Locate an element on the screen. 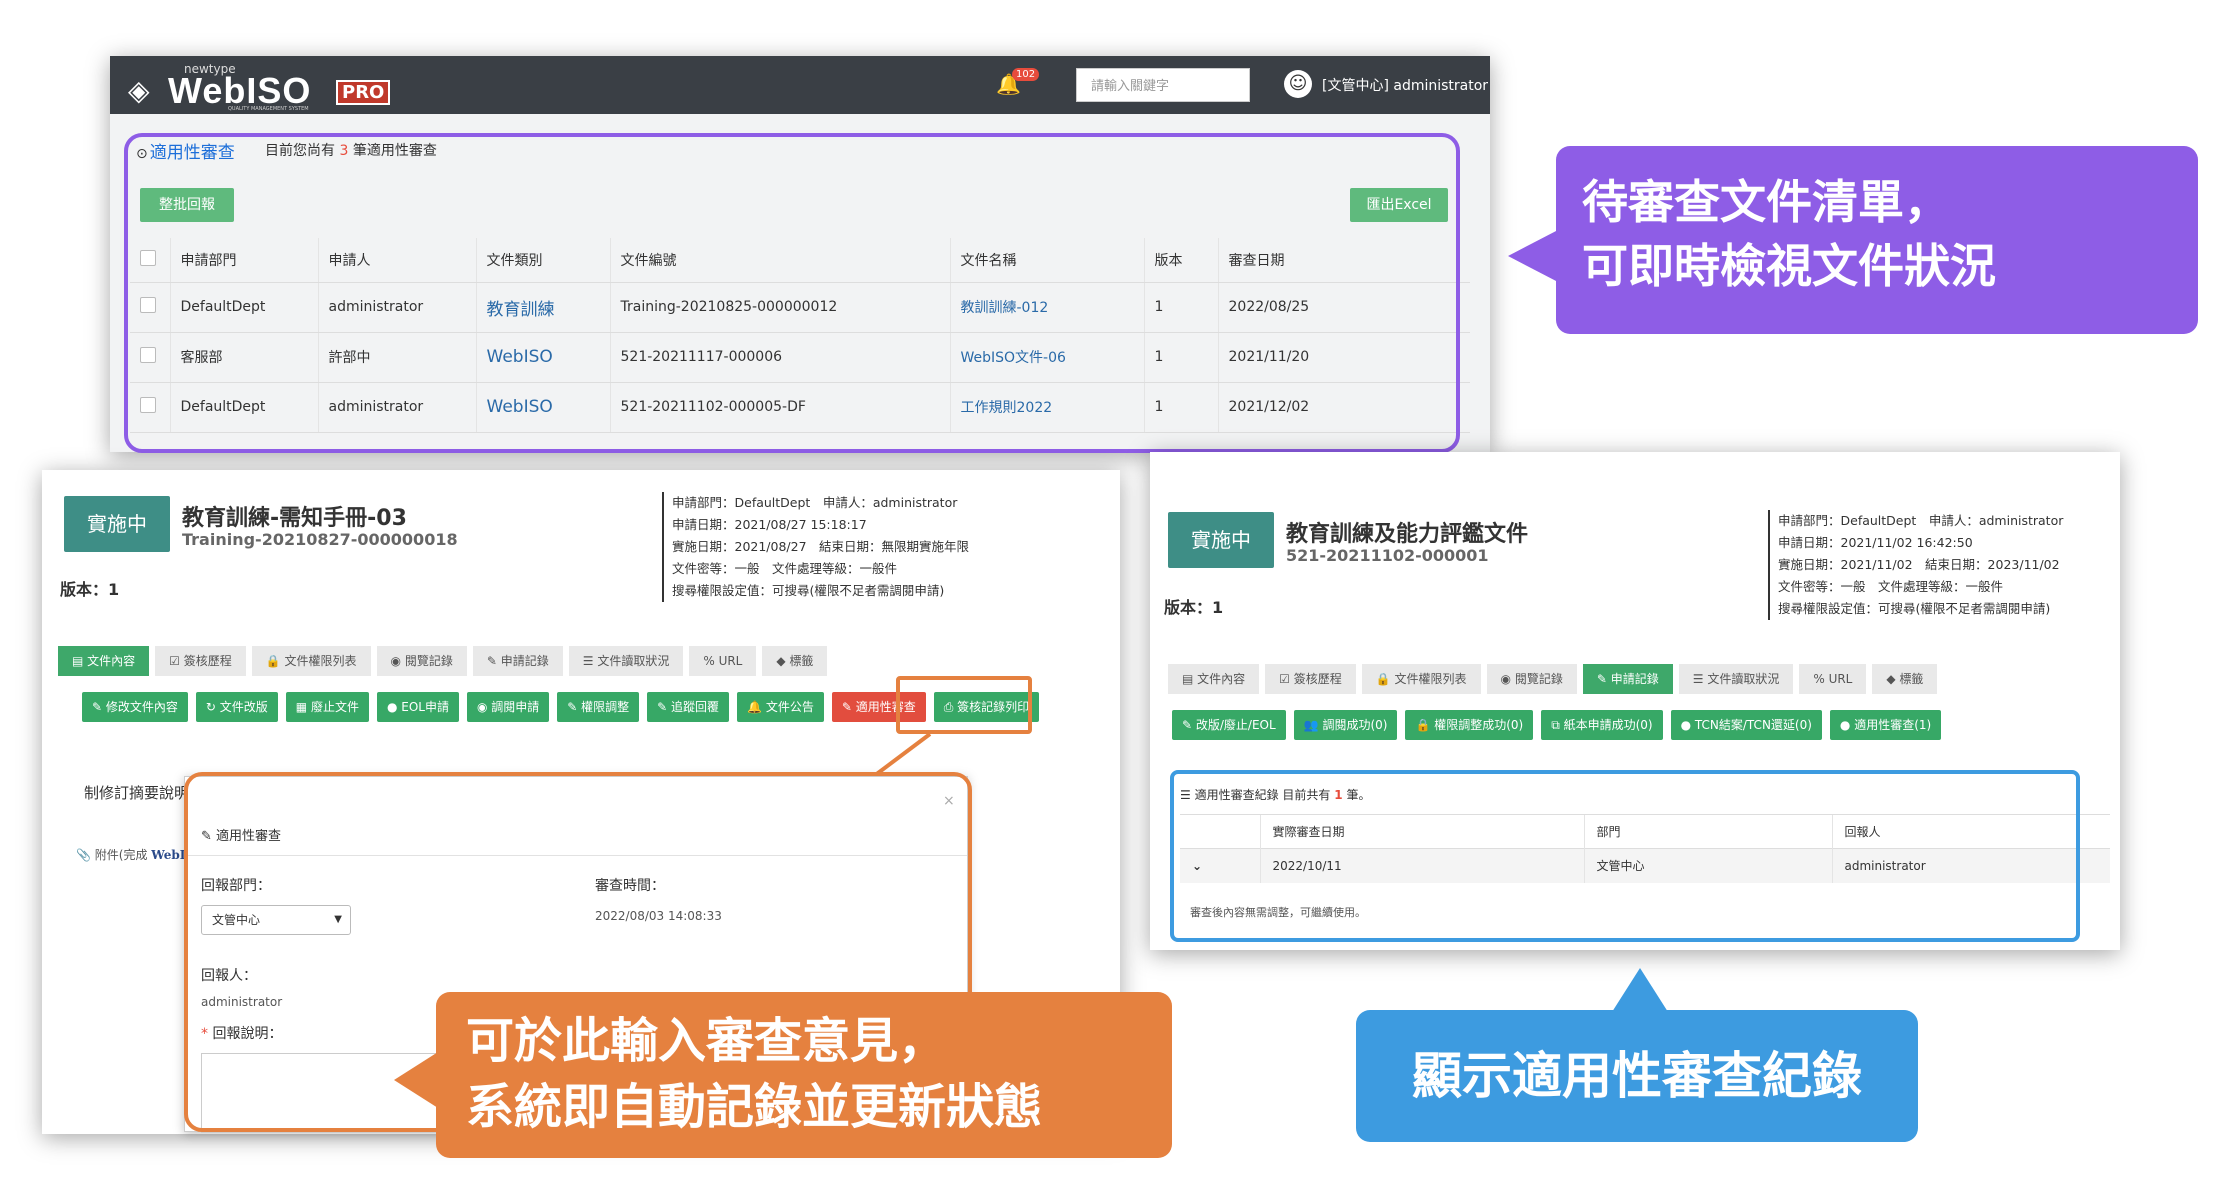  blue-callout-pointer is located at coordinates (1640, 990).